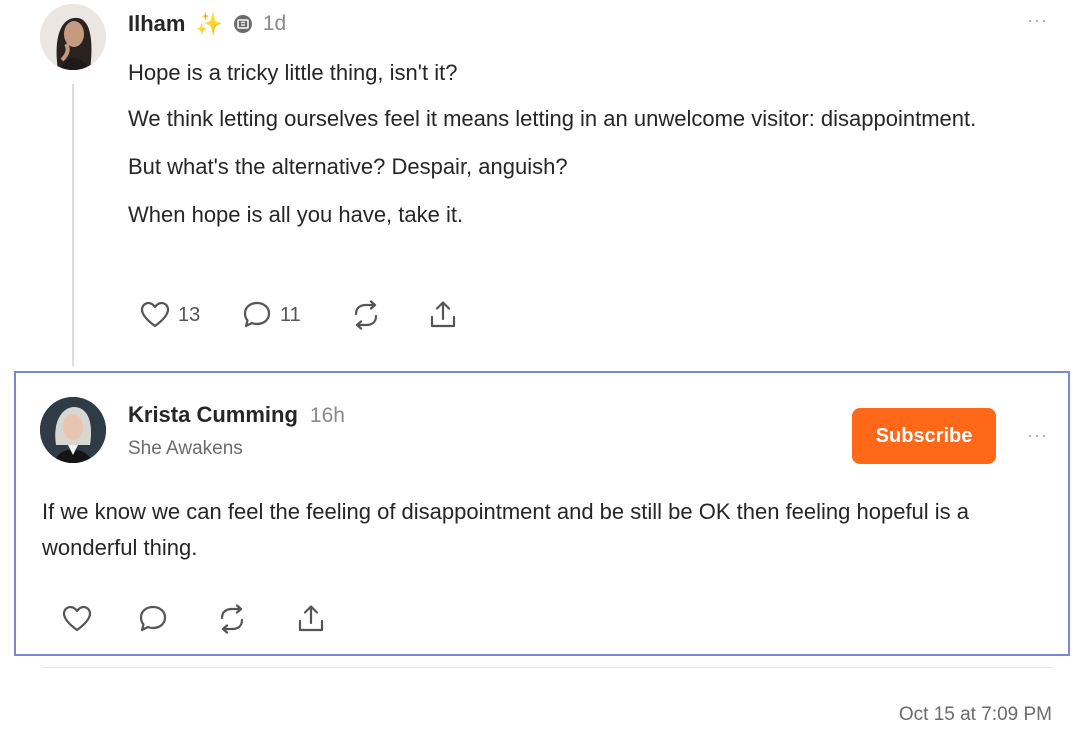  I want to click on comment-header: Ilham ✨ 1d, so click(207, 24).